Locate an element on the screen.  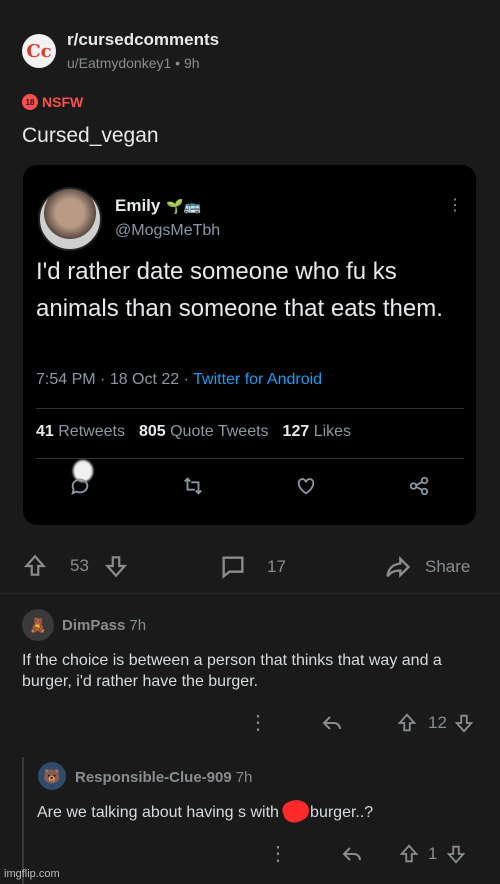
share-nodes-icon is located at coordinates (419, 486).